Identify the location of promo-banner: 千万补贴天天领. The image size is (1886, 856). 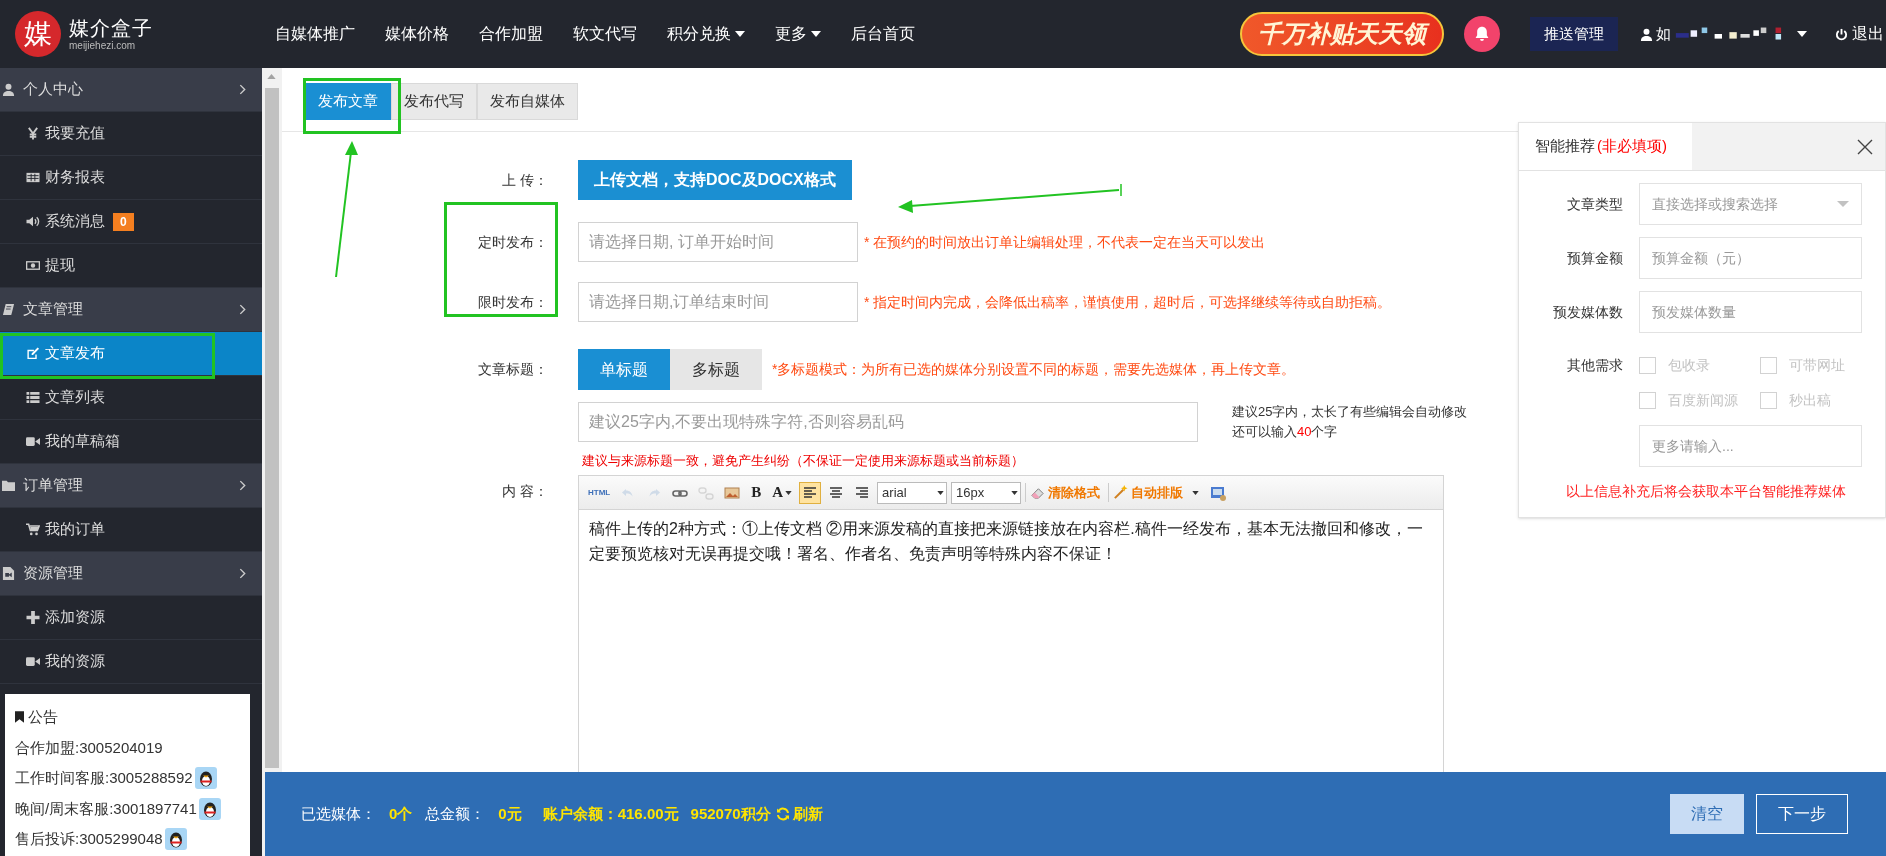
(1342, 34).